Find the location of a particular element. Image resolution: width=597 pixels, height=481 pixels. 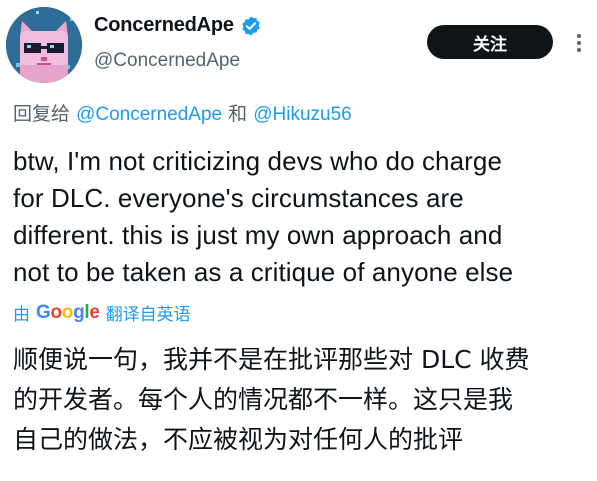

reply-conjunction: 和 is located at coordinates (238, 114).